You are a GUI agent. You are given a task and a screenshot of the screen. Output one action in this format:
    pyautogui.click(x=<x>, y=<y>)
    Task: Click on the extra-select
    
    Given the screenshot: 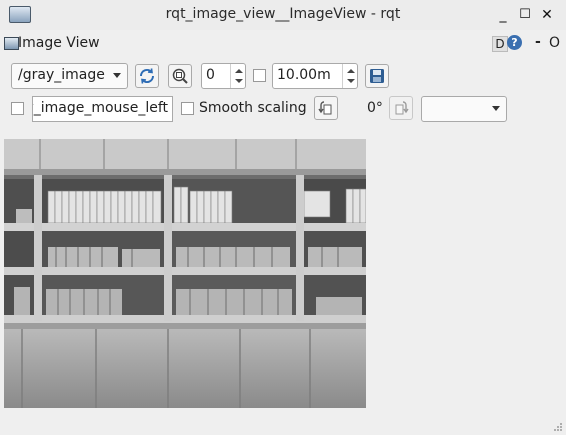 What is the action you would take?
    pyautogui.click(x=464, y=109)
    